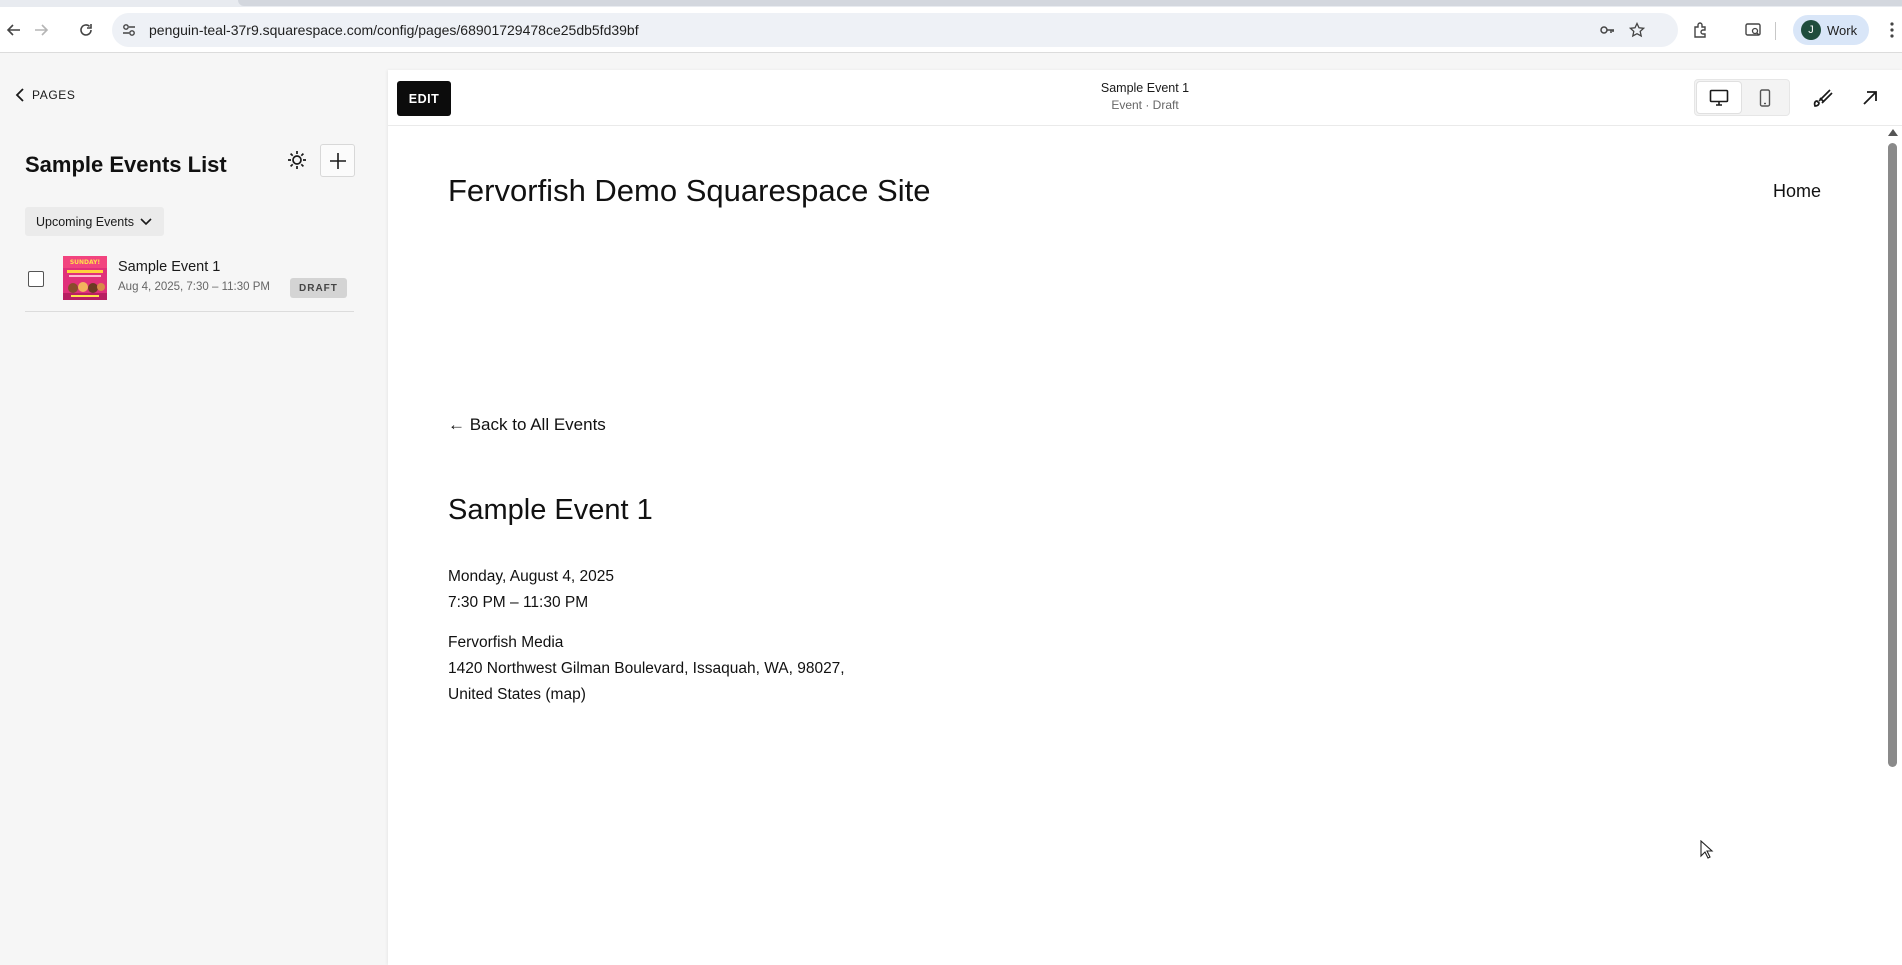  What do you see at coordinates (146, 221) in the screenshot?
I see `chevron-down-icon` at bounding box center [146, 221].